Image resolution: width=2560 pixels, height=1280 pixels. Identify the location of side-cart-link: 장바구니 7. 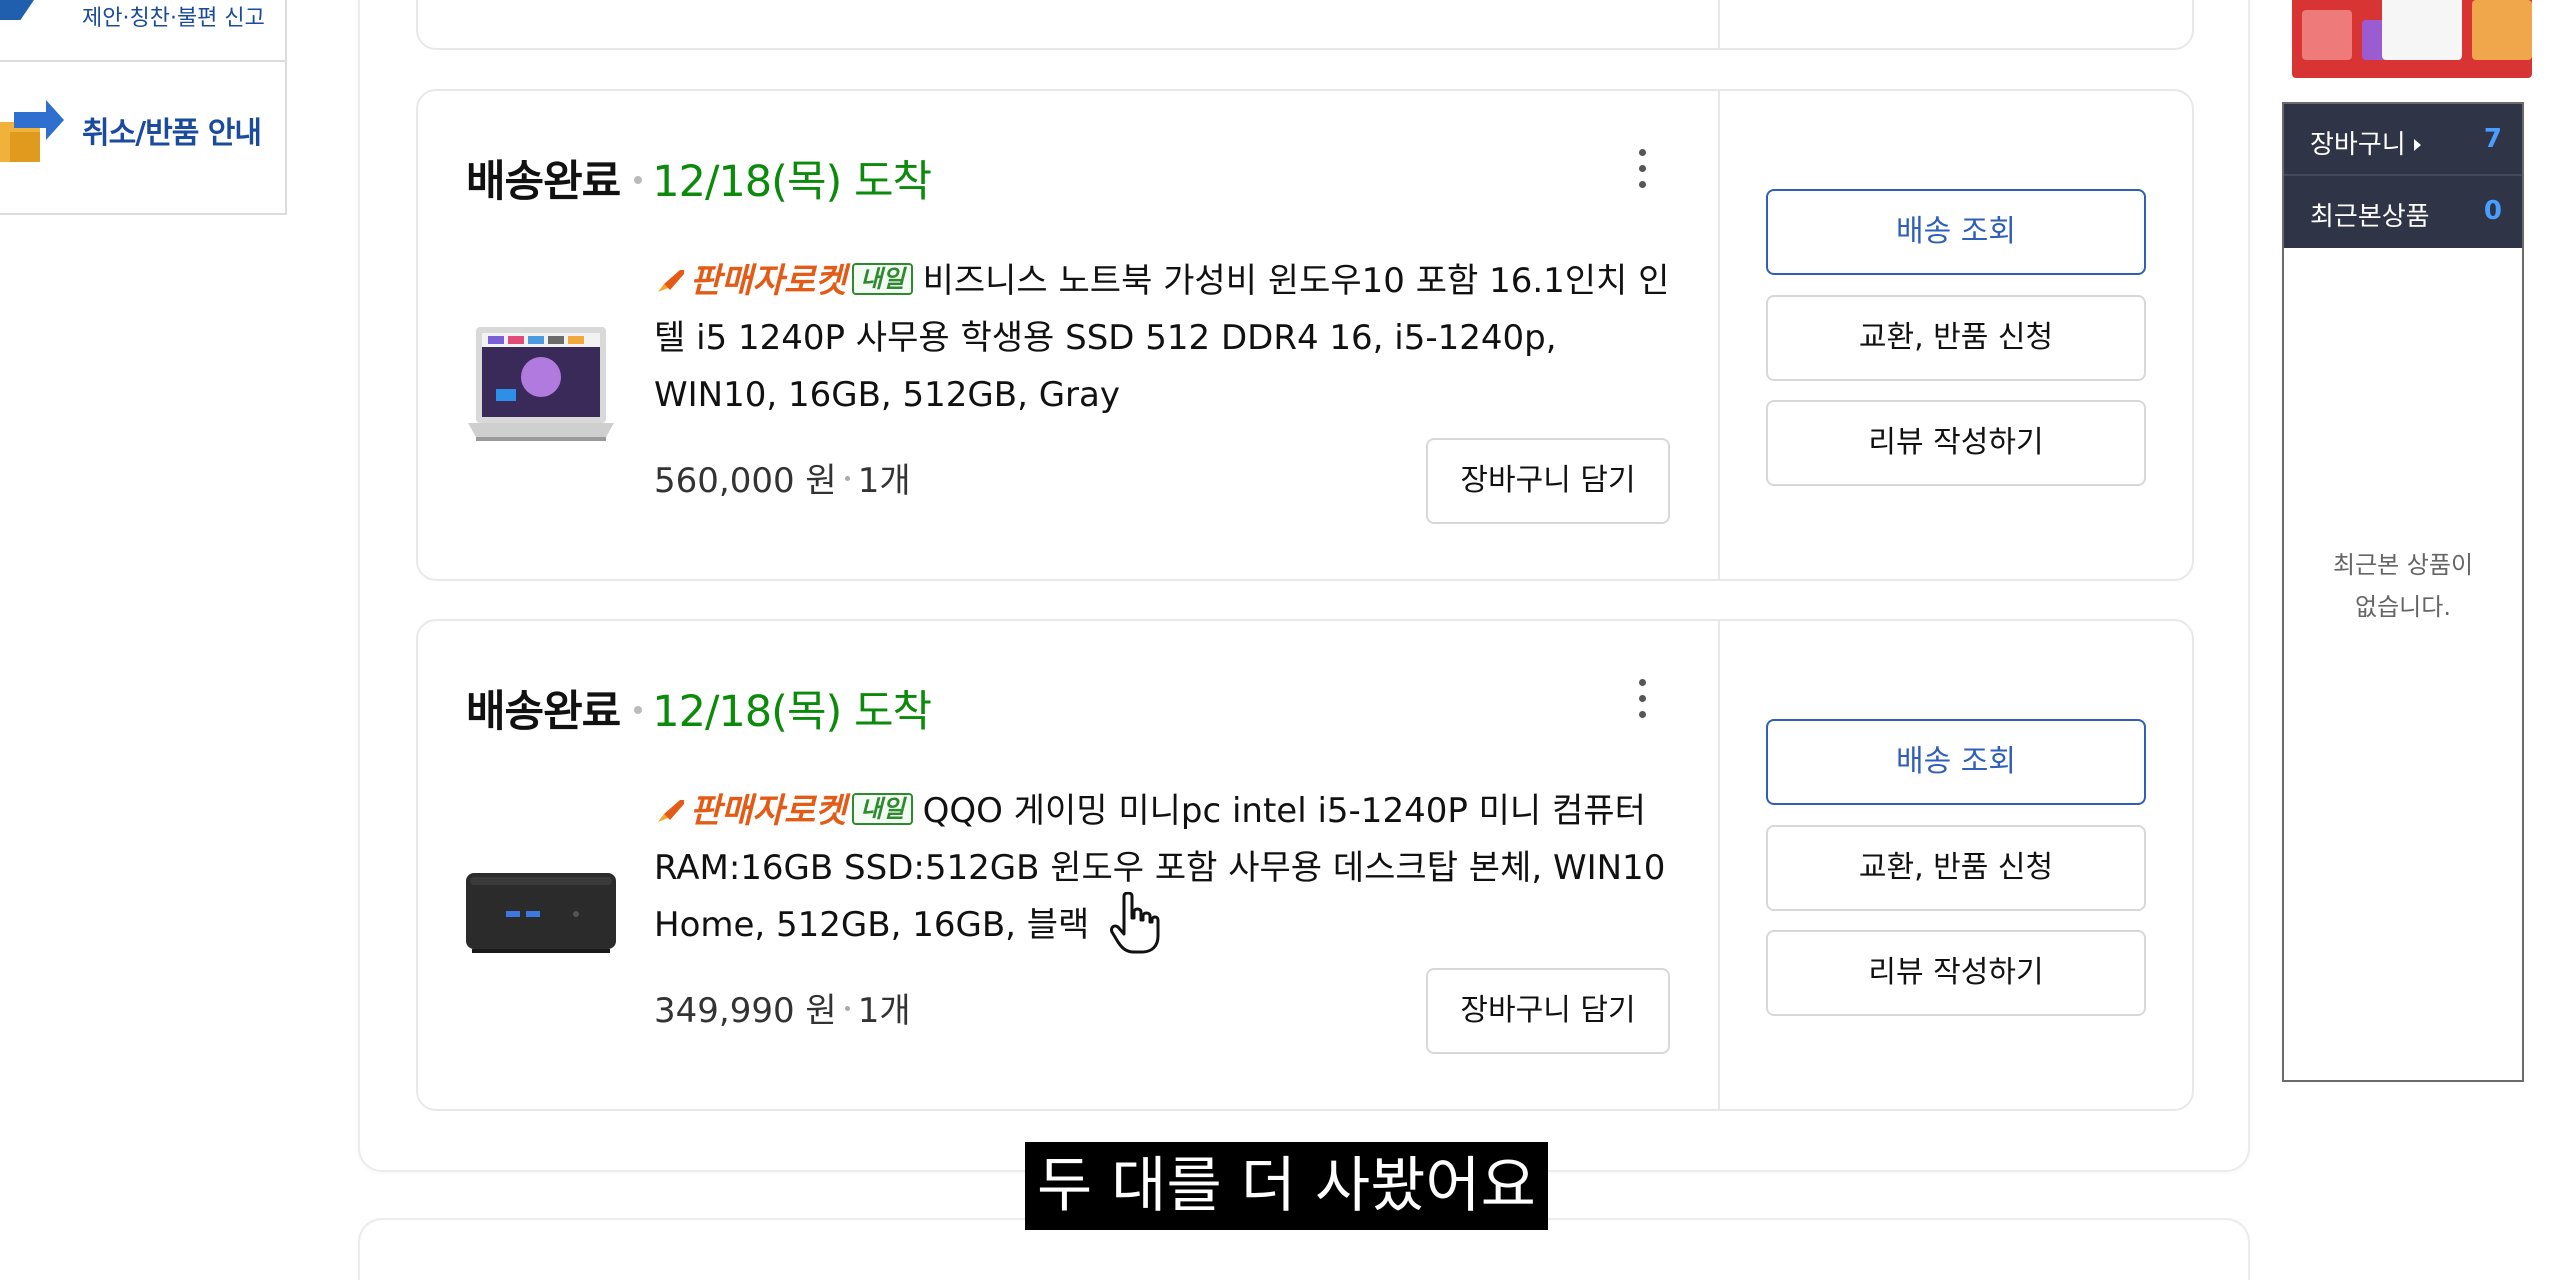
(2403, 140).